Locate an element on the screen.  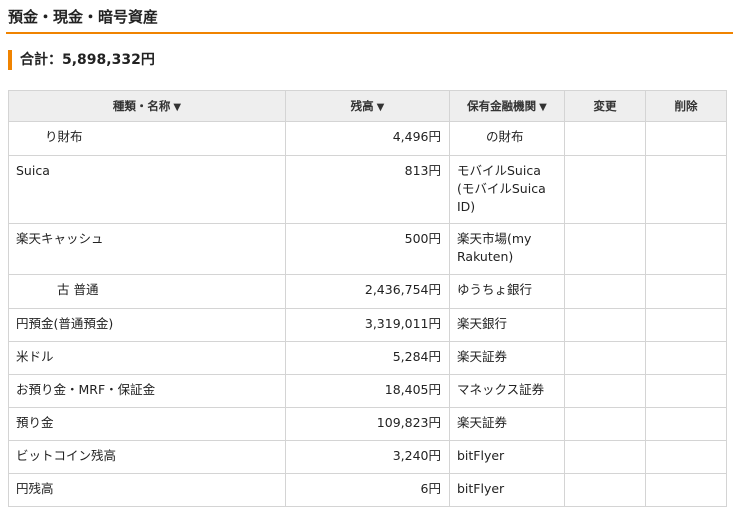
header-delete: 削除 is located at coordinates (686, 106).